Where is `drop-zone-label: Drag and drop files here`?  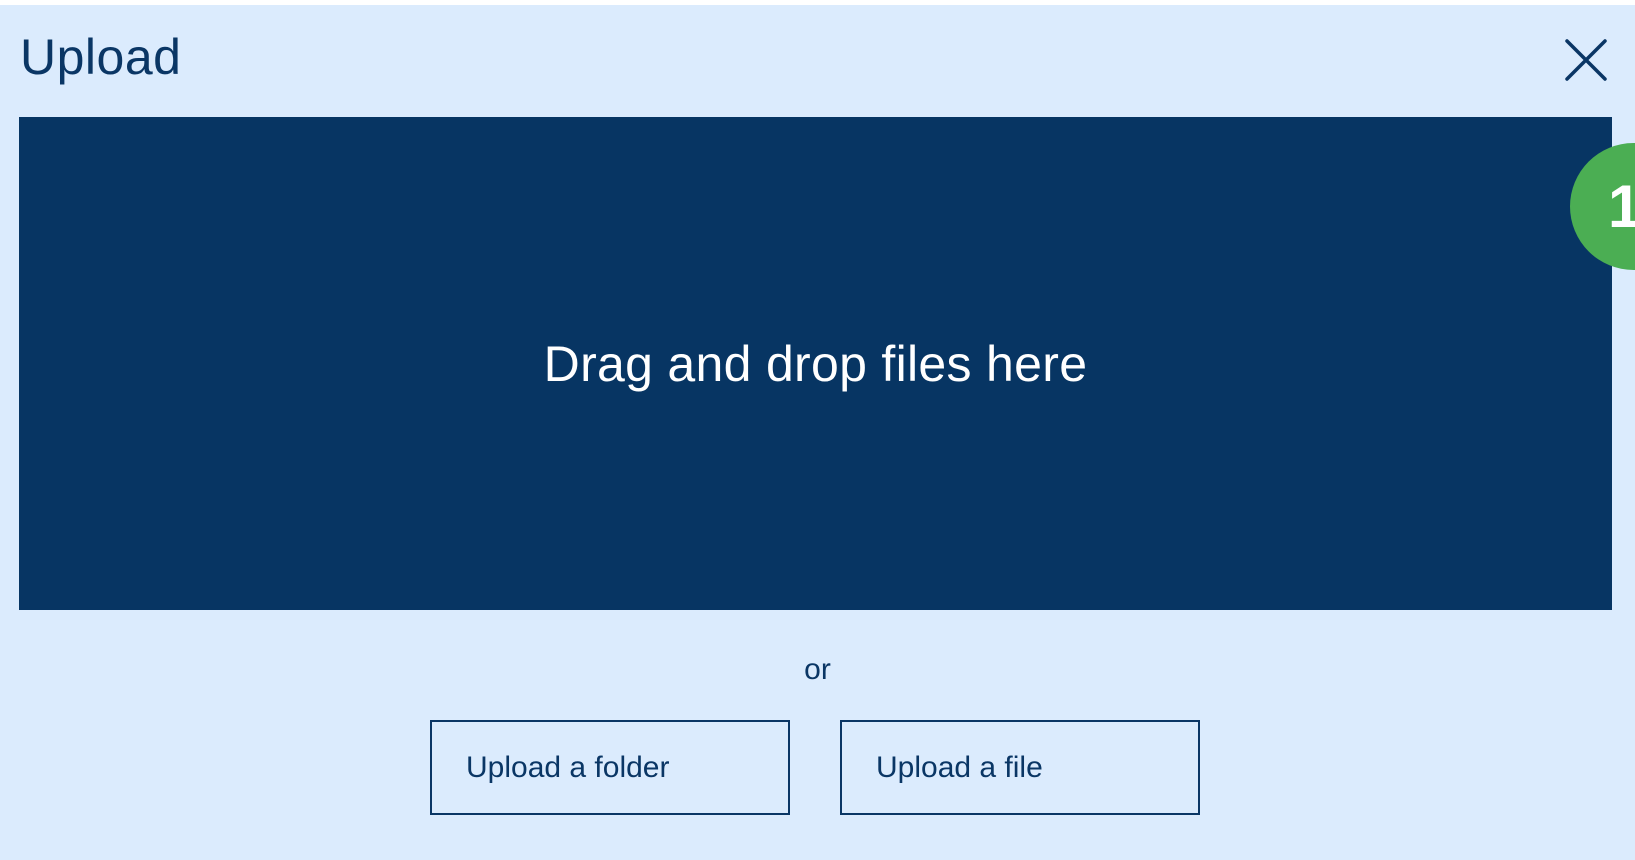
drop-zone-label: Drag and drop files here is located at coordinates (815, 363).